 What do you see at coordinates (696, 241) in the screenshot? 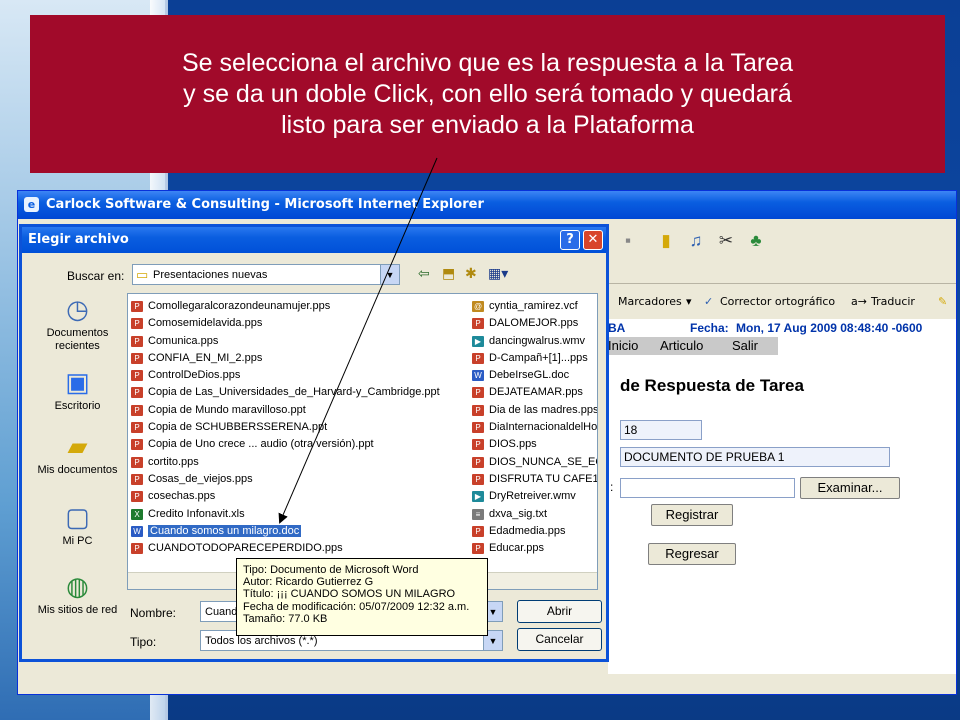
I see `media-icon: ♫` at bounding box center [696, 241].